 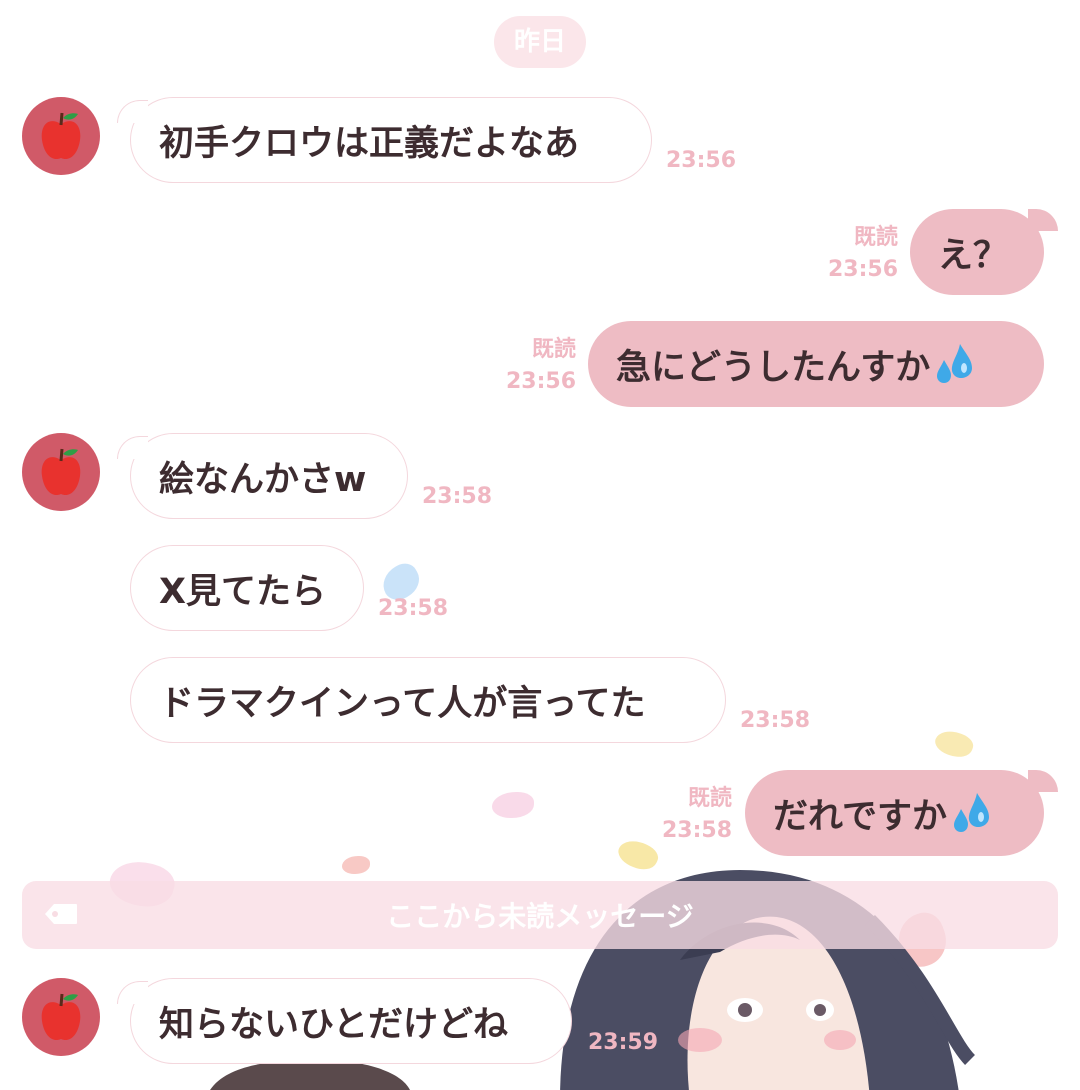 I want to click on unread-divider-label: ここから未読メッセージ, so click(x=540, y=916).